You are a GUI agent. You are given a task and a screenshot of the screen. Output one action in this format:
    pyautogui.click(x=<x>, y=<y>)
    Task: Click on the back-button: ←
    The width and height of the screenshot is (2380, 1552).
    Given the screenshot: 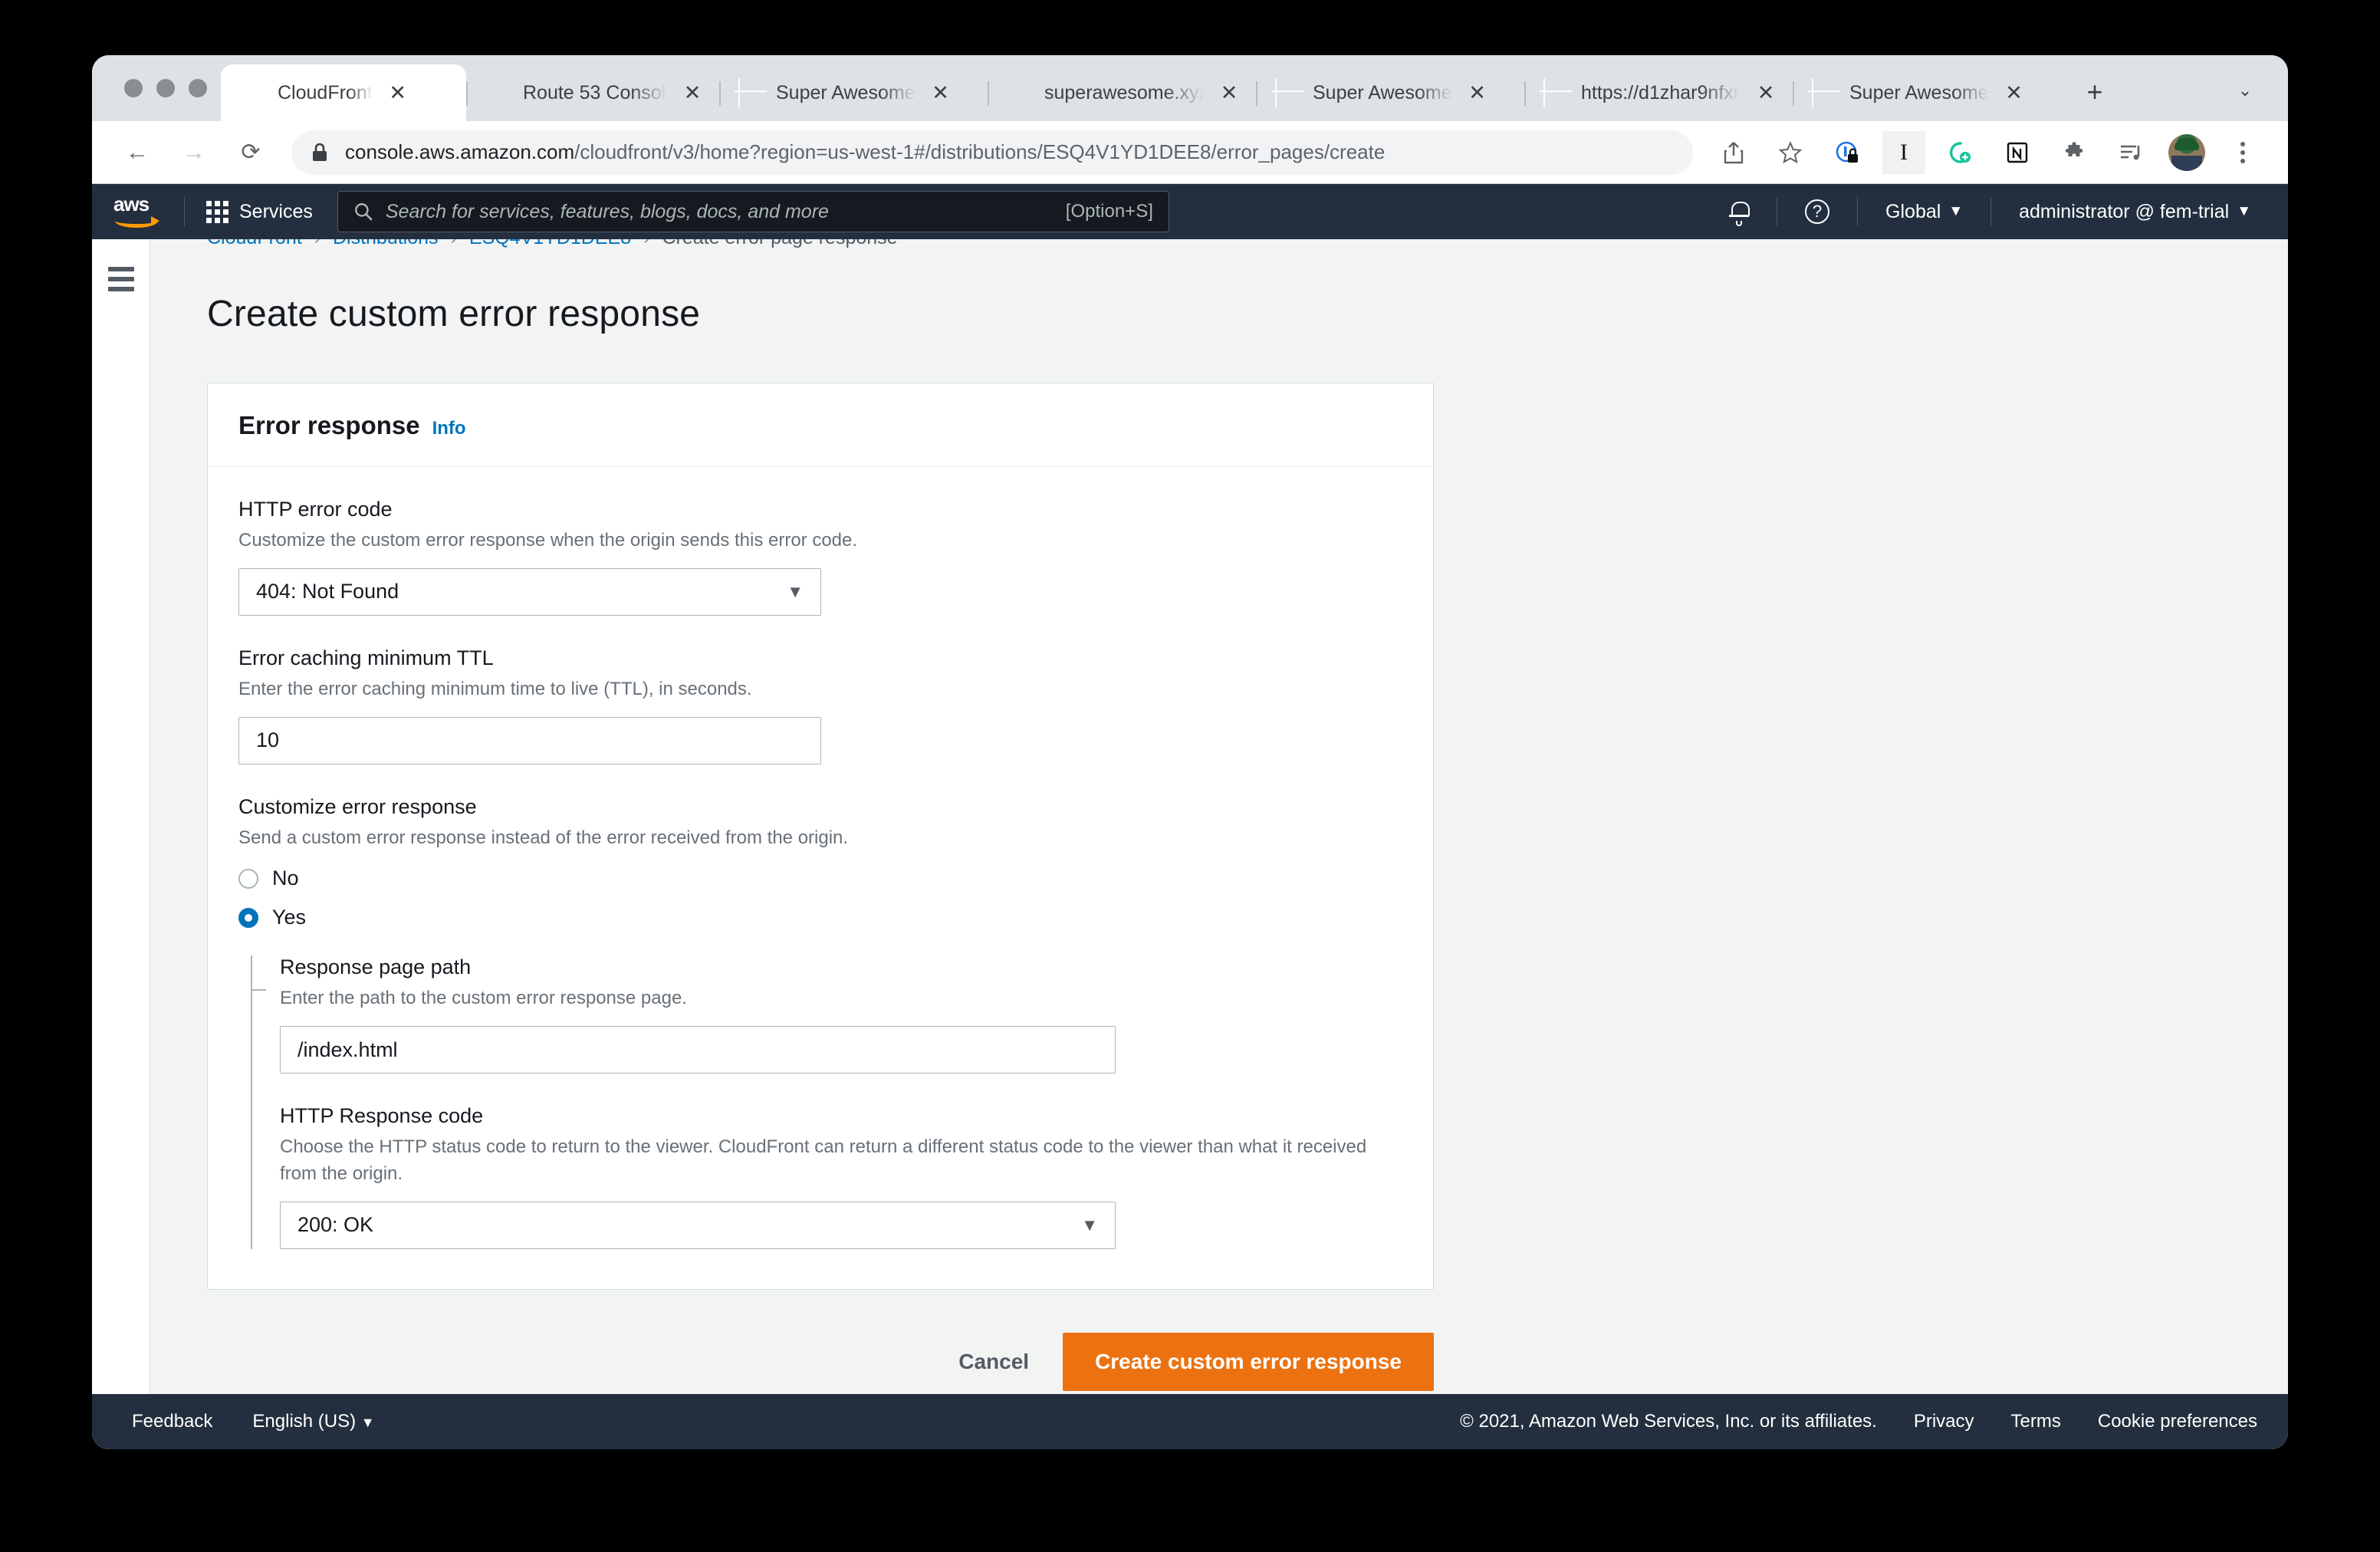 What is the action you would take?
    pyautogui.click(x=137, y=153)
    